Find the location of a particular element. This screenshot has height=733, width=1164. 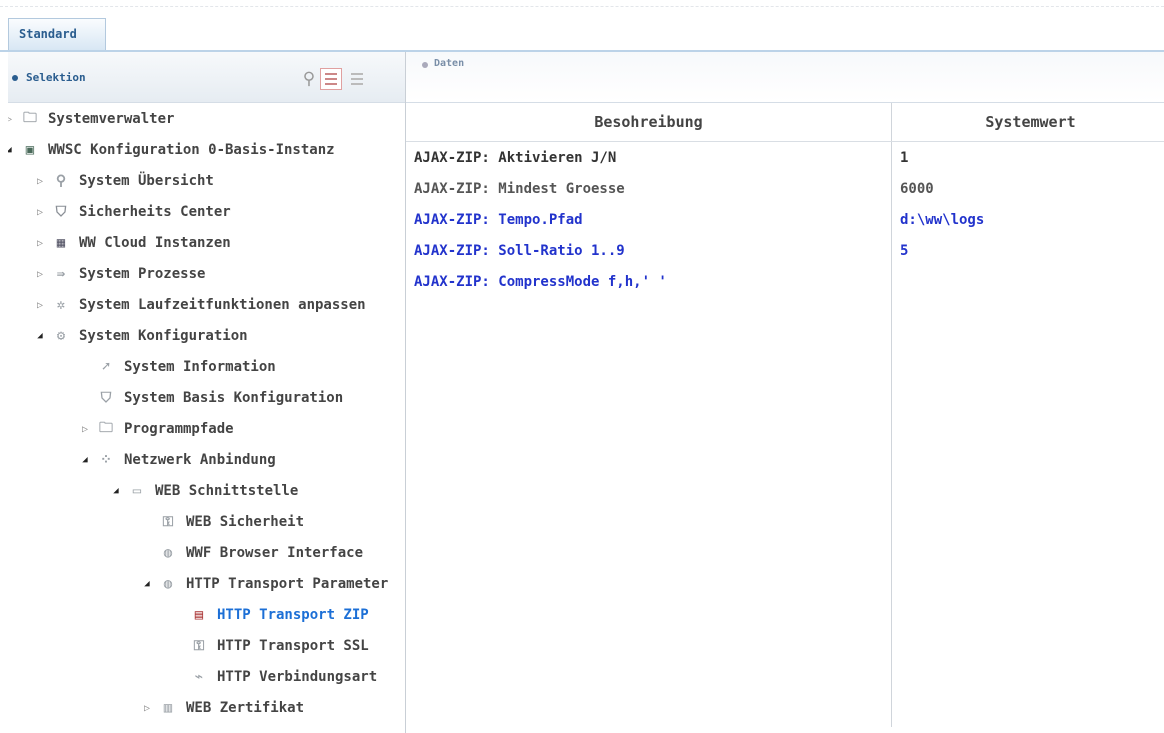

tree-item-label: WWF Browser Interface is located at coordinates (275, 553).